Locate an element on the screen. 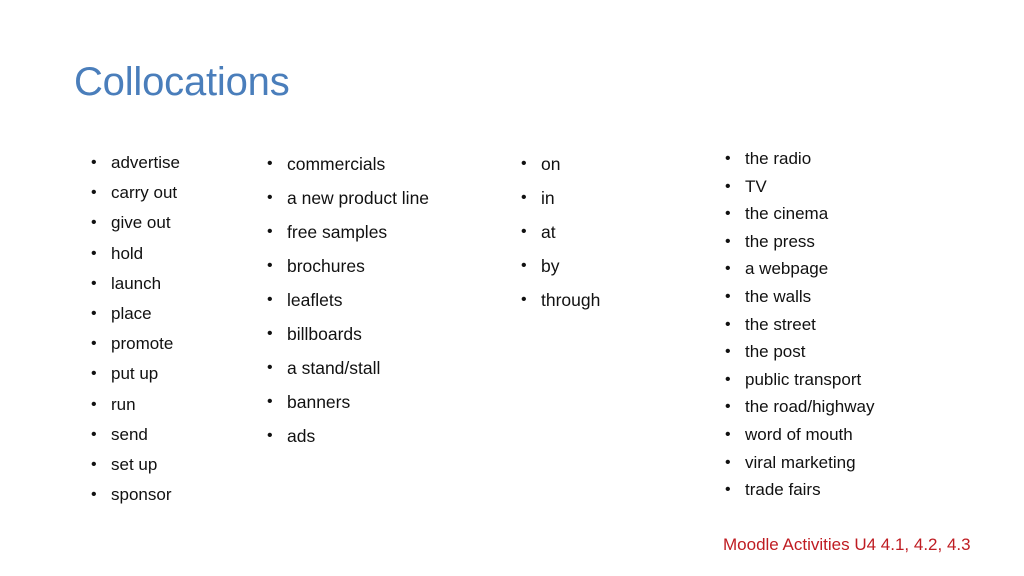 Image resolution: width=1024 pixels, height=576 pixels. list-item: • ads is located at coordinates (347, 436).